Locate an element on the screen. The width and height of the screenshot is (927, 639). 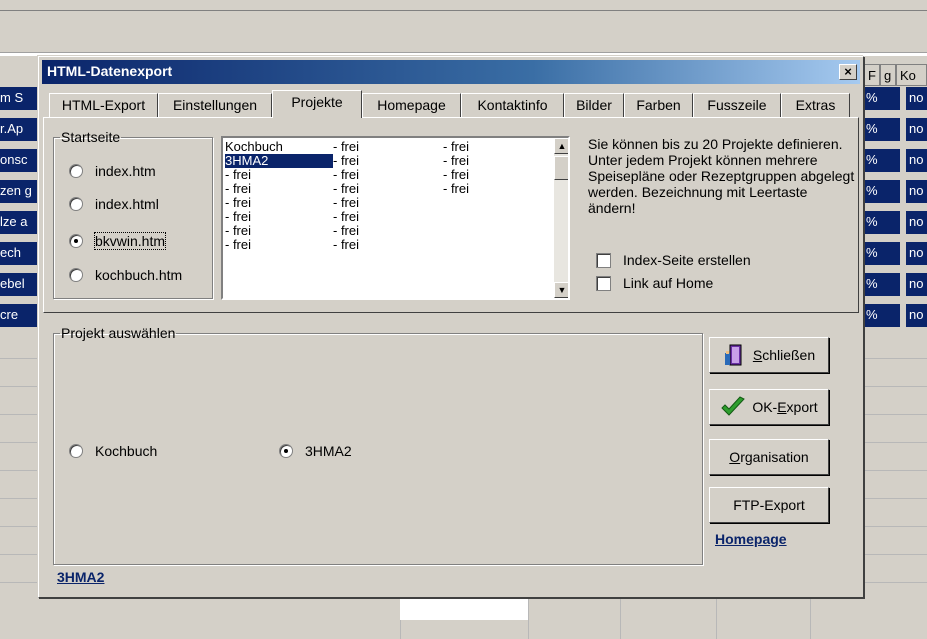
radio-kochbuch-htm: kochbuch.htm is located at coordinates (125, 275).